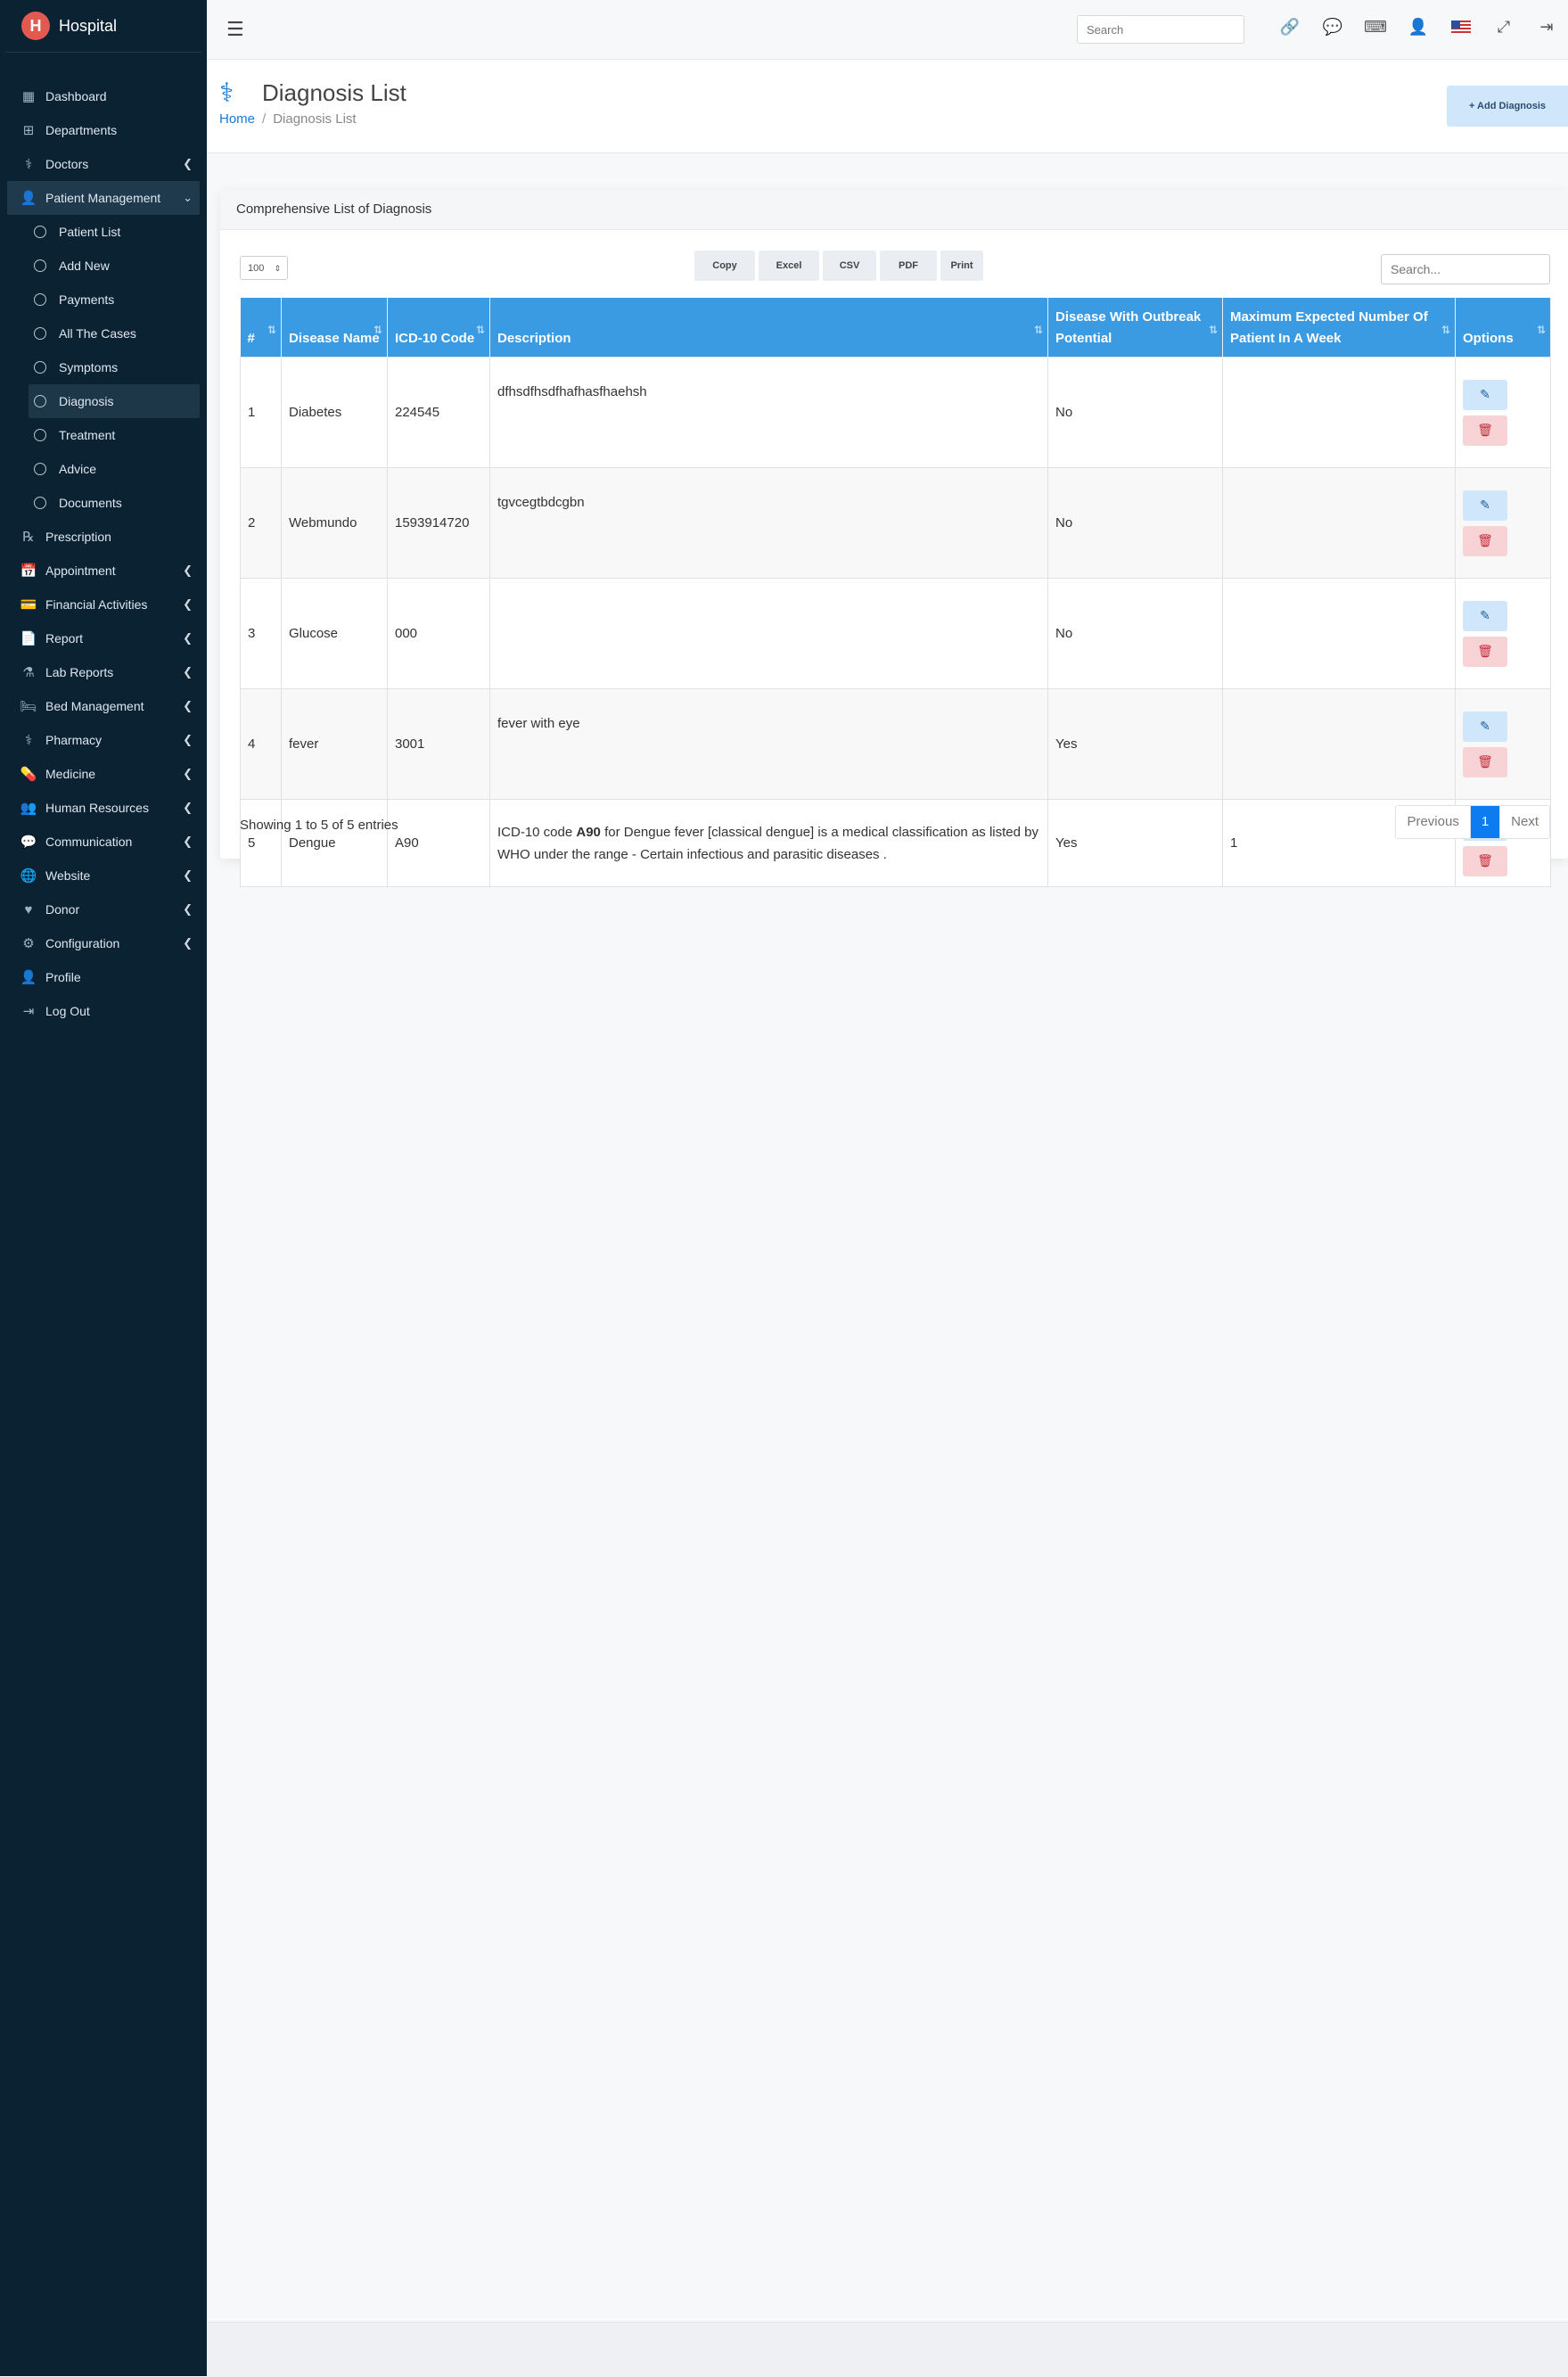 The image size is (1568, 2377). Describe the element at coordinates (1135, 328) in the screenshot. I see `column-header-outbreak: Disease With Outbreak Potential ⇅` at that location.